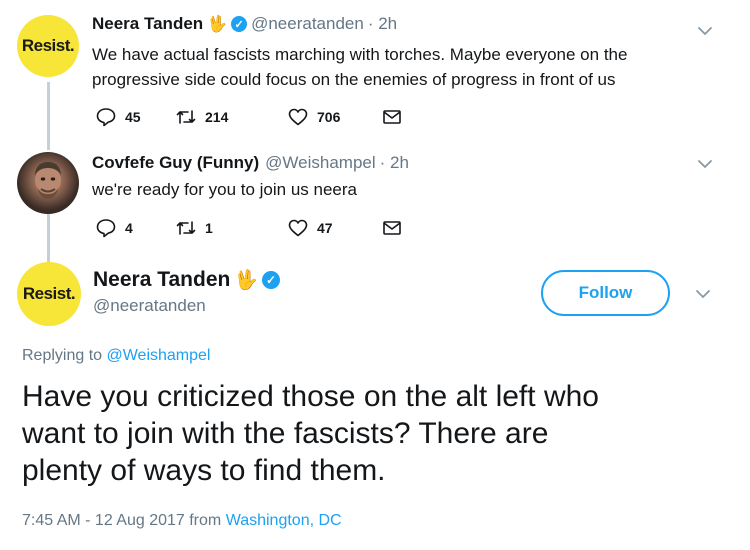 The height and width of the screenshot is (550, 750). Describe the element at coordinates (325, 228) in the screenshot. I see `like-count: 47` at that location.